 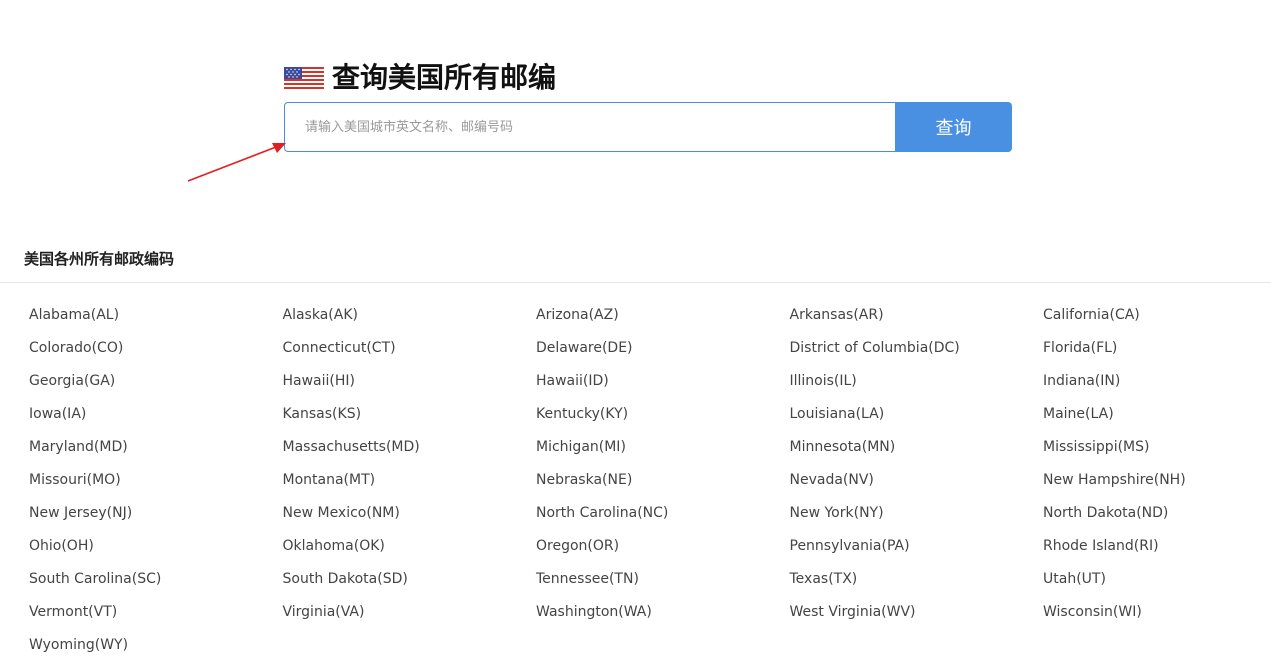 What do you see at coordinates (410, 354) in the screenshot?
I see `state-link: Connecticut(CT)` at bounding box center [410, 354].